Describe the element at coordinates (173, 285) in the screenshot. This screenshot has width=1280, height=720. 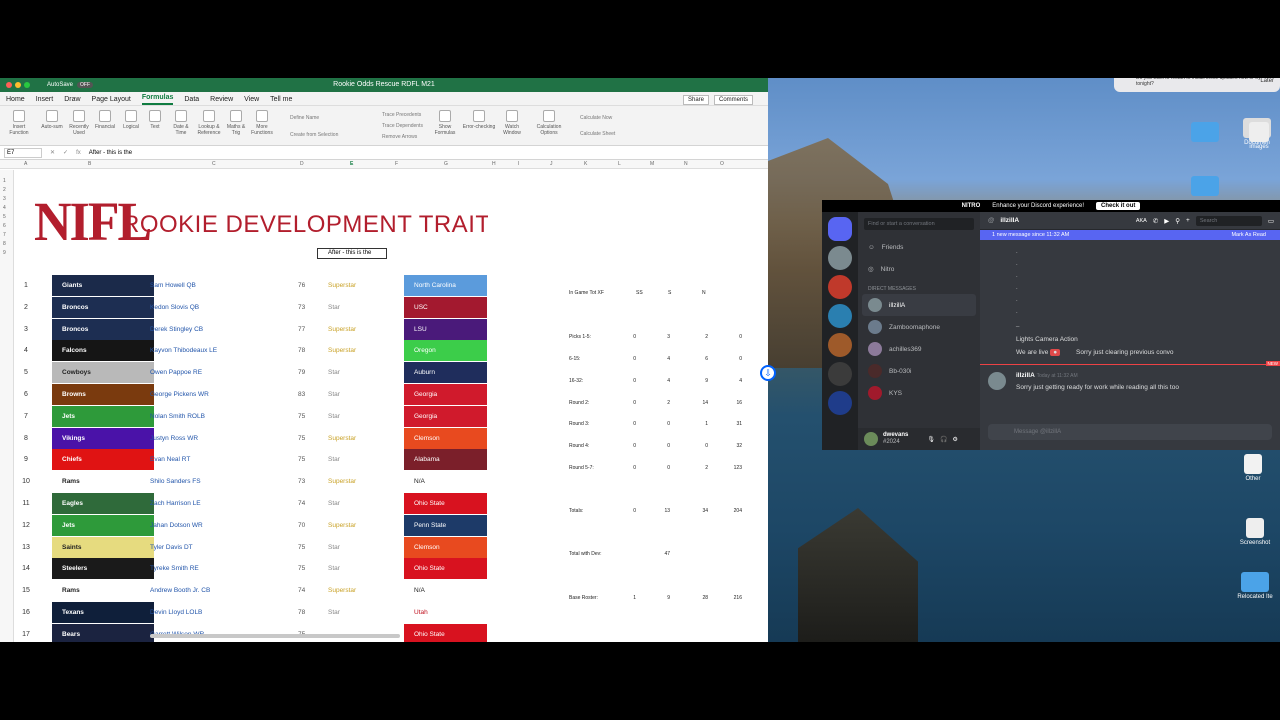
I see `player-cell: Sam Howell QB` at that location.